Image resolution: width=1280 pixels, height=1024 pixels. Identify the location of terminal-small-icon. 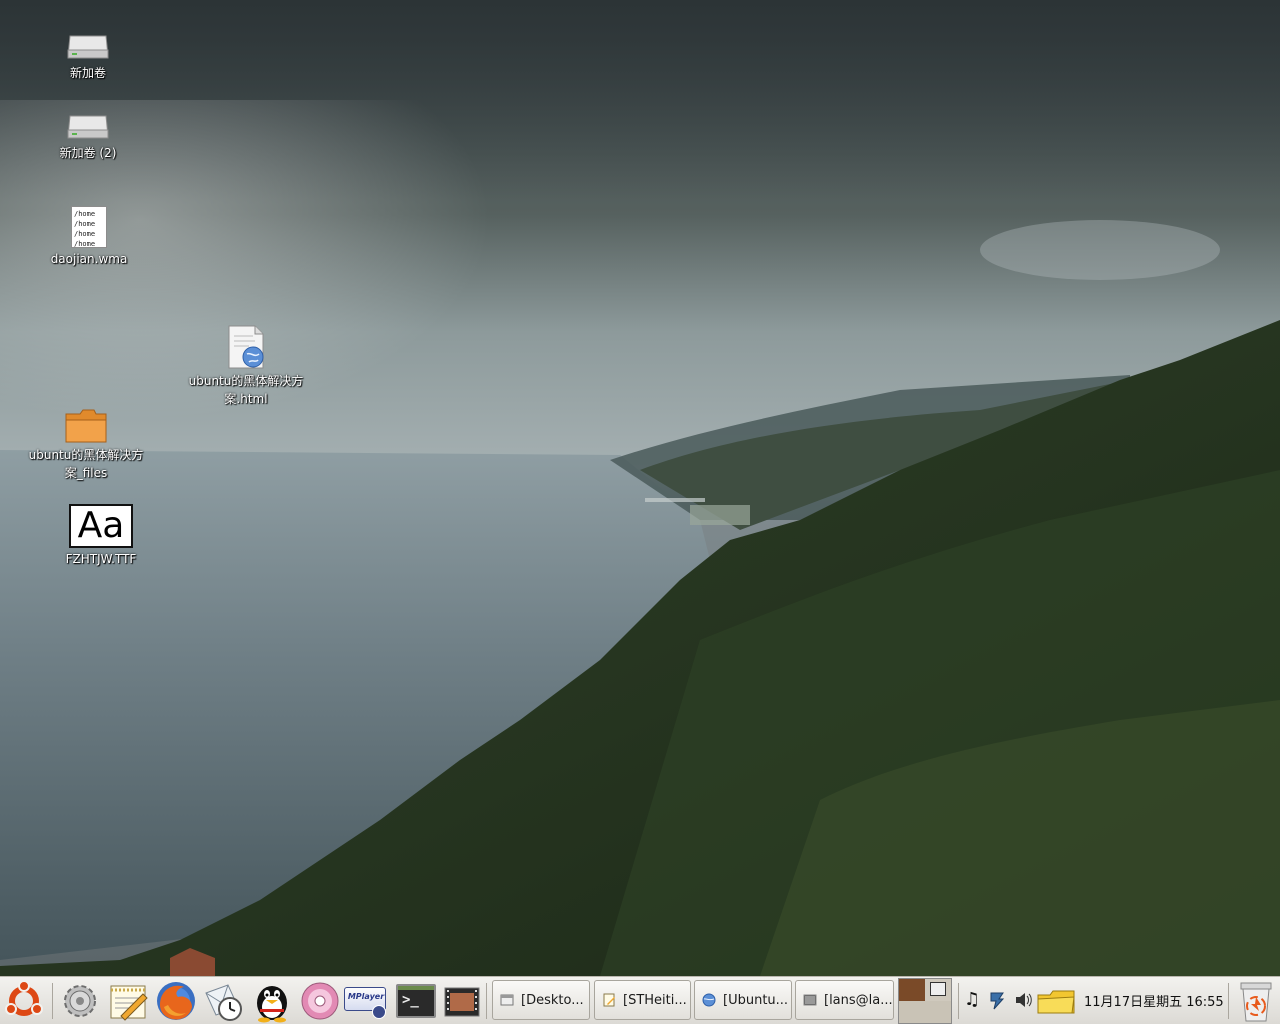
(810, 1000).